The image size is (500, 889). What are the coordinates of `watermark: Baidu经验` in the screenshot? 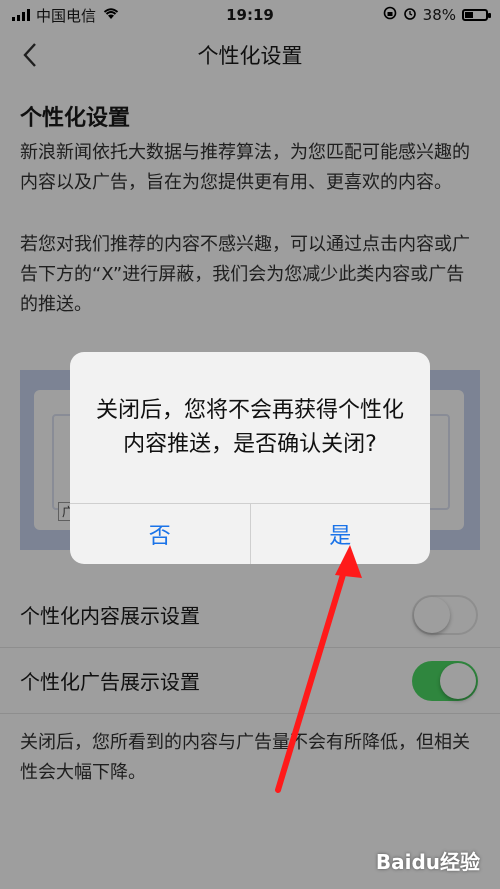 It's located at (427, 862).